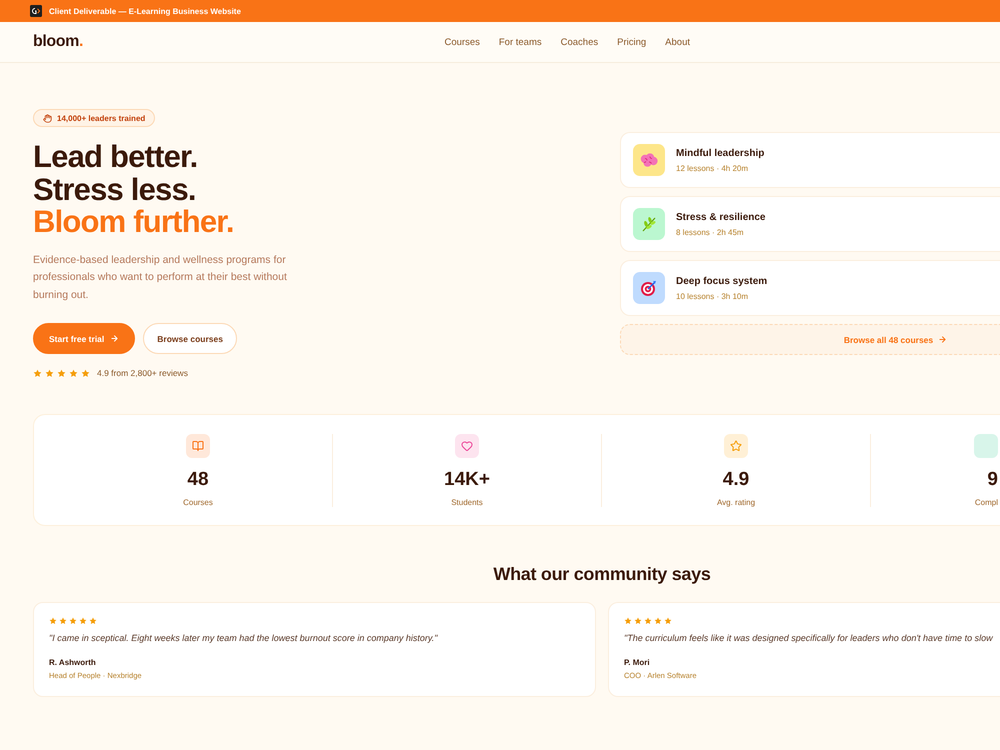  Describe the element at coordinates (198, 502) in the screenshot. I see `stat-label: Courses` at that location.